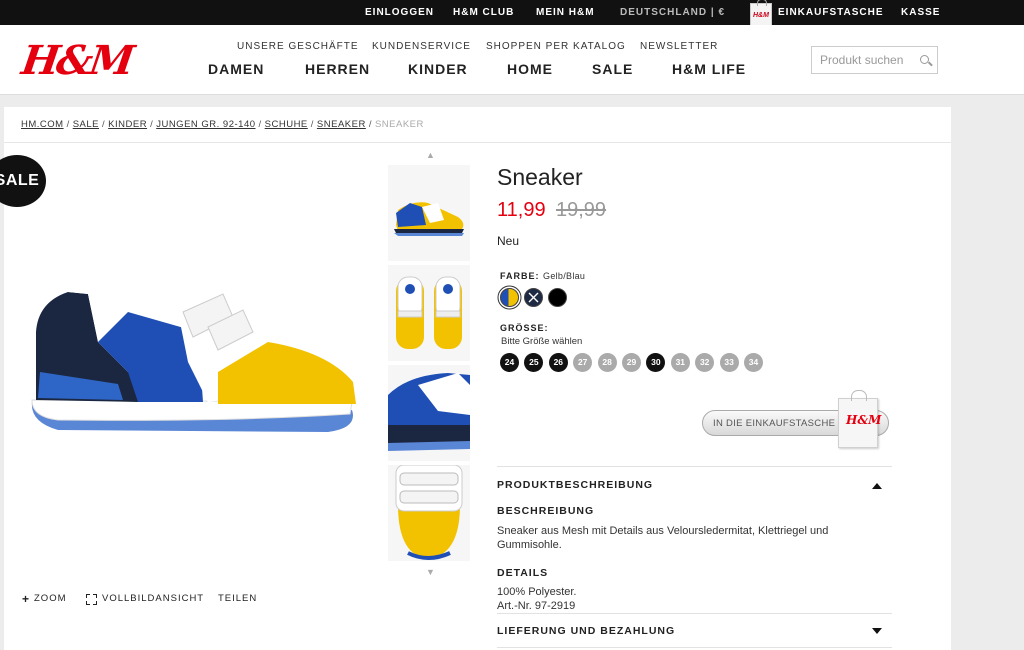 Image resolution: width=1024 pixels, height=650 pixels. I want to click on size-option-30: 30, so click(656, 362).